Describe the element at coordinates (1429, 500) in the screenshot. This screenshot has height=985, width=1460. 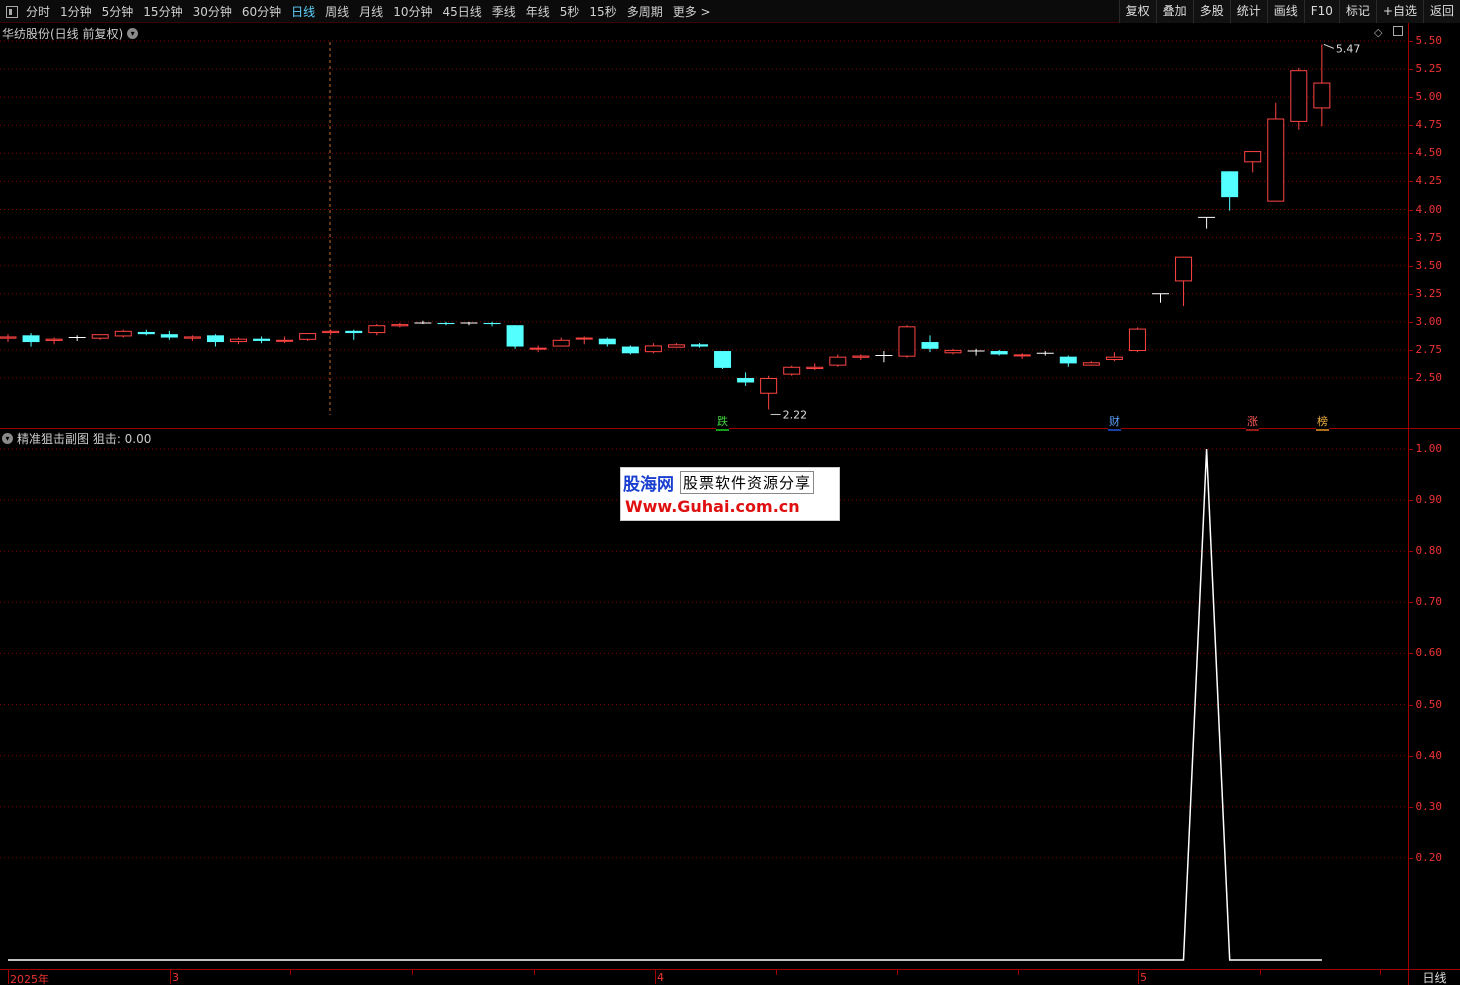
I see `indicator-tick-label: 0.90` at that location.